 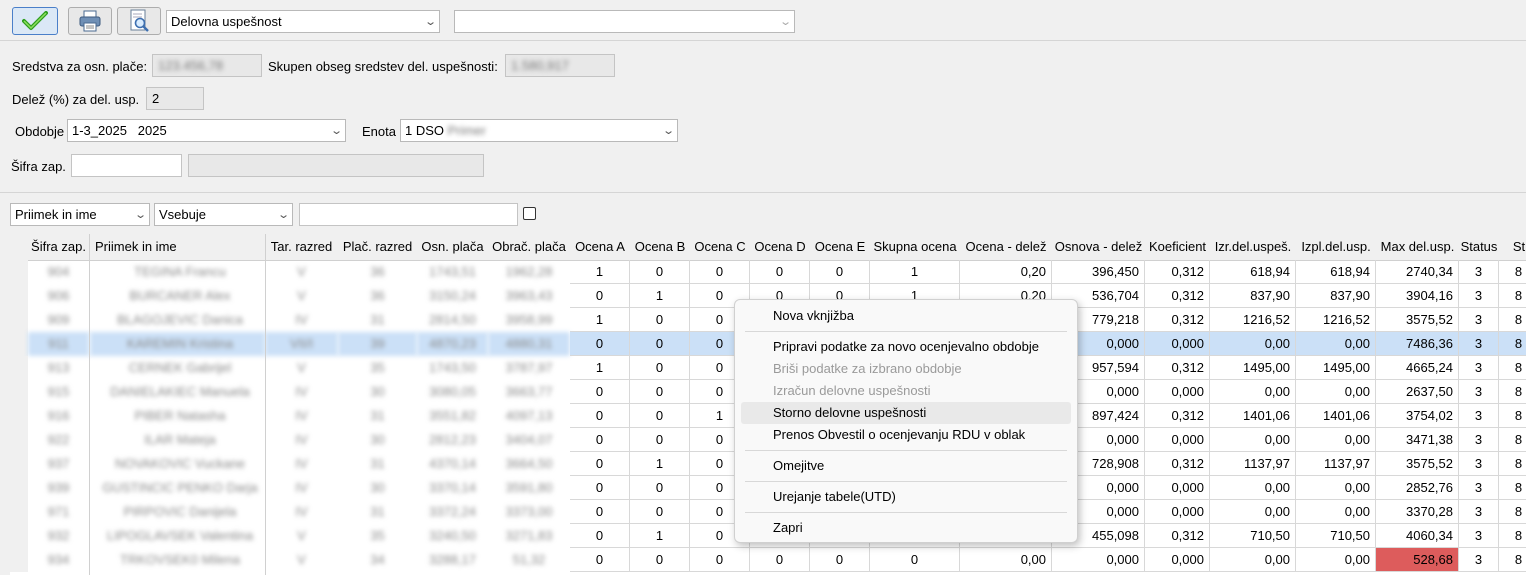 I want to click on table-cell: 35, so click(x=377, y=368).